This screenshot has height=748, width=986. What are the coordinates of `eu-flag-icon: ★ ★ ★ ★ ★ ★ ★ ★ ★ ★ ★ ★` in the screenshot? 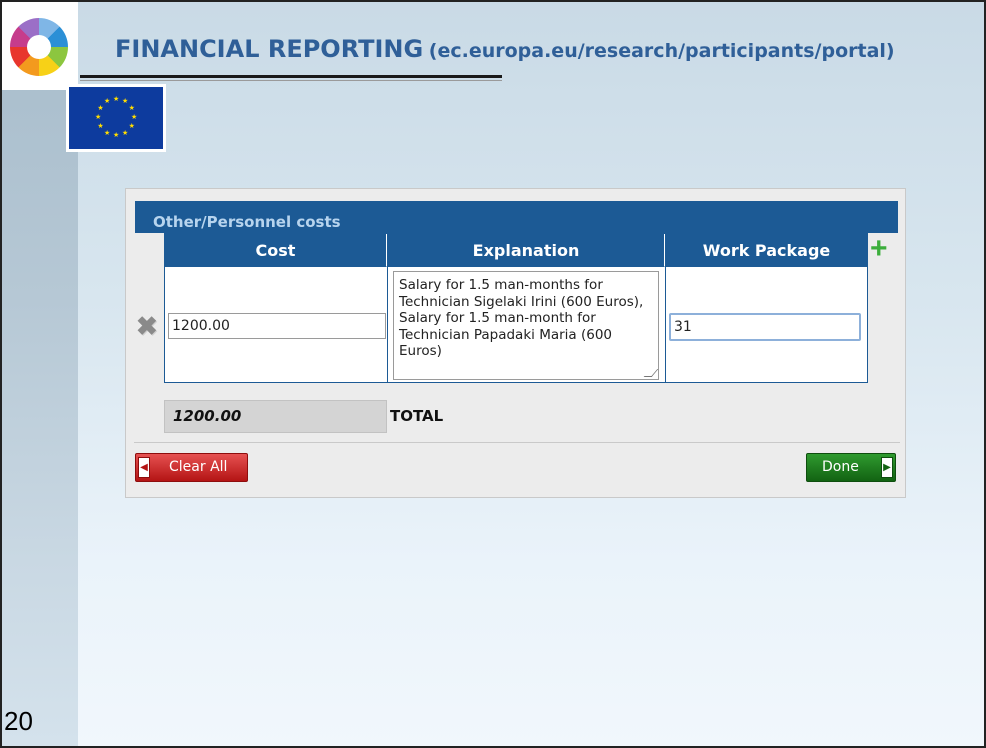 It's located at (116, 118).